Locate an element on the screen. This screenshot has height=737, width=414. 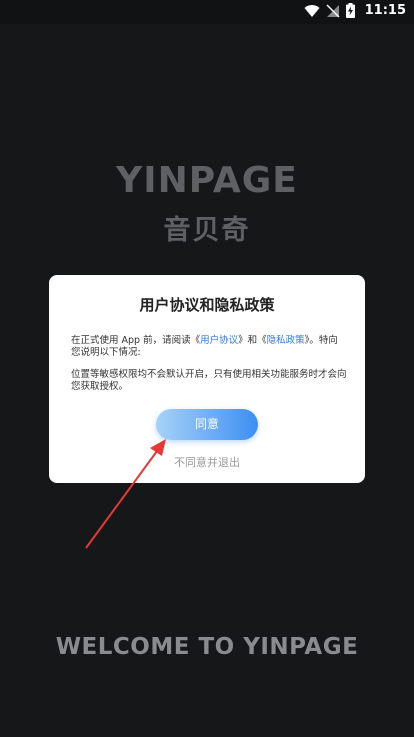
battery-charging-icon is located at coordinates (350, 10).